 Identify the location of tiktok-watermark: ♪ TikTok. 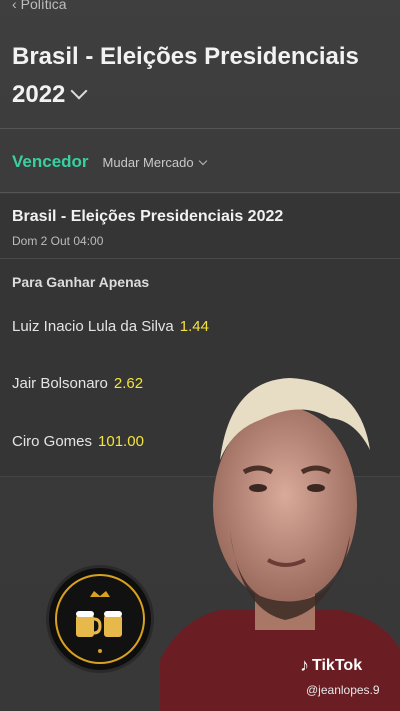
(331, 665).